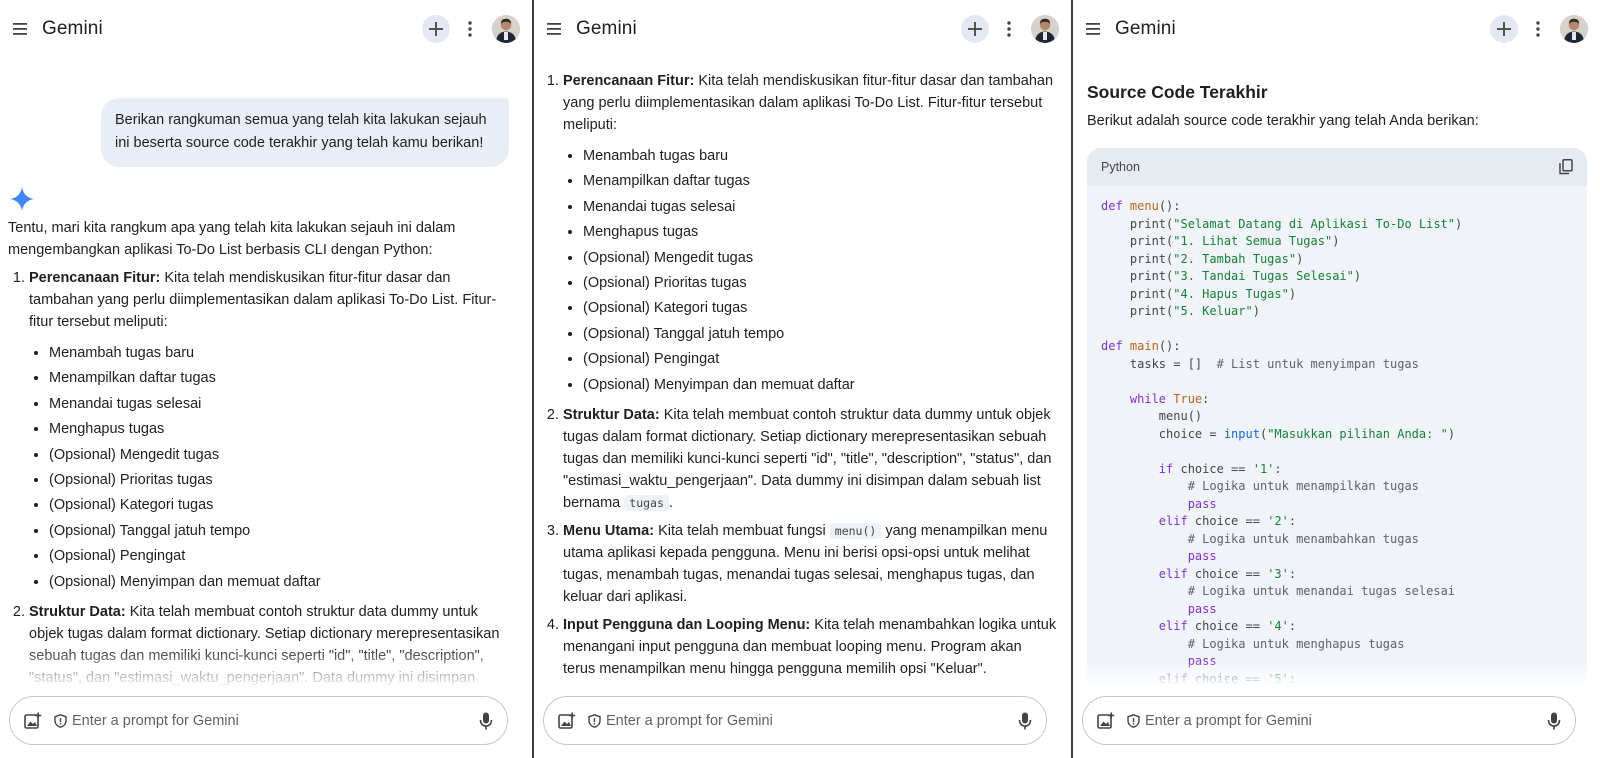 The height and width of the screenshot is (758, 1600). Describe the element at coordinates (1337, 167) in the screenshot. I see `code-block-header: Python` at that location.